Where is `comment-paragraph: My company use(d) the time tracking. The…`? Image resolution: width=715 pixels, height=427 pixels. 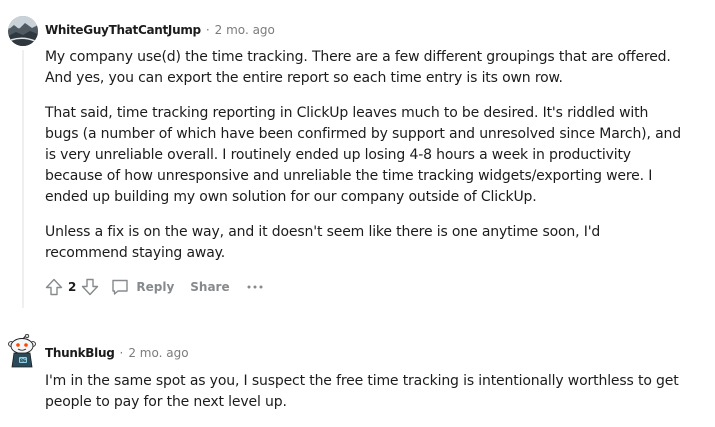
comment-paragraph: My company use(d) the time tracking. The… is located at coordinates (358, 67).